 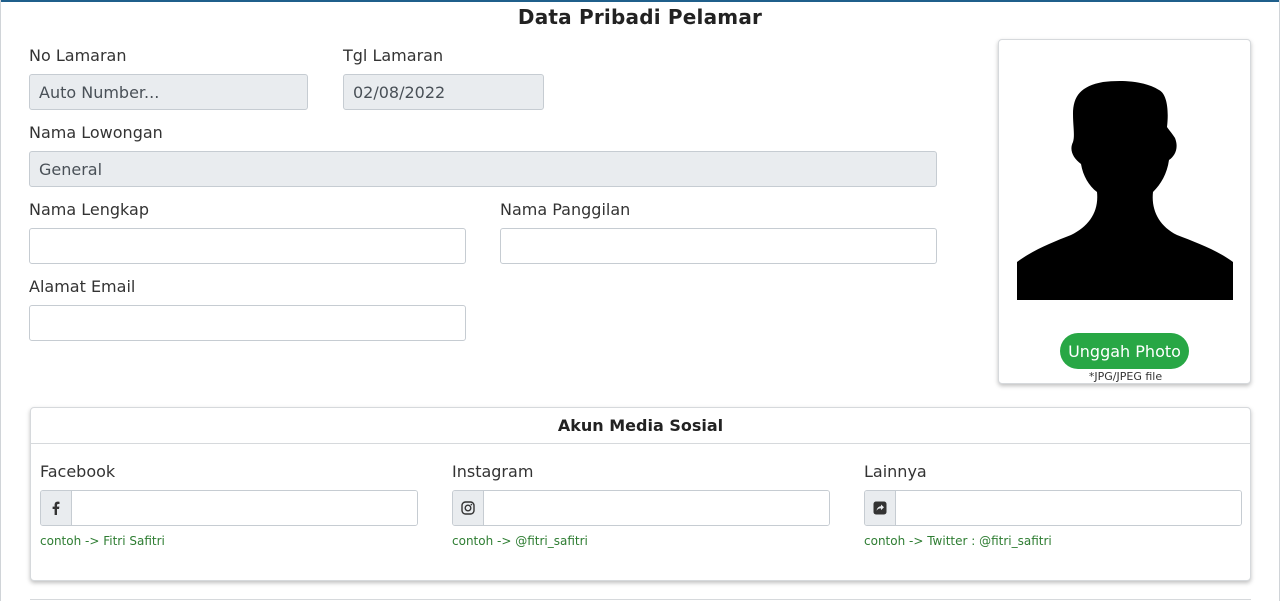 I want to click on lainnya-label: Lainnya, so click(x=895, y=471).